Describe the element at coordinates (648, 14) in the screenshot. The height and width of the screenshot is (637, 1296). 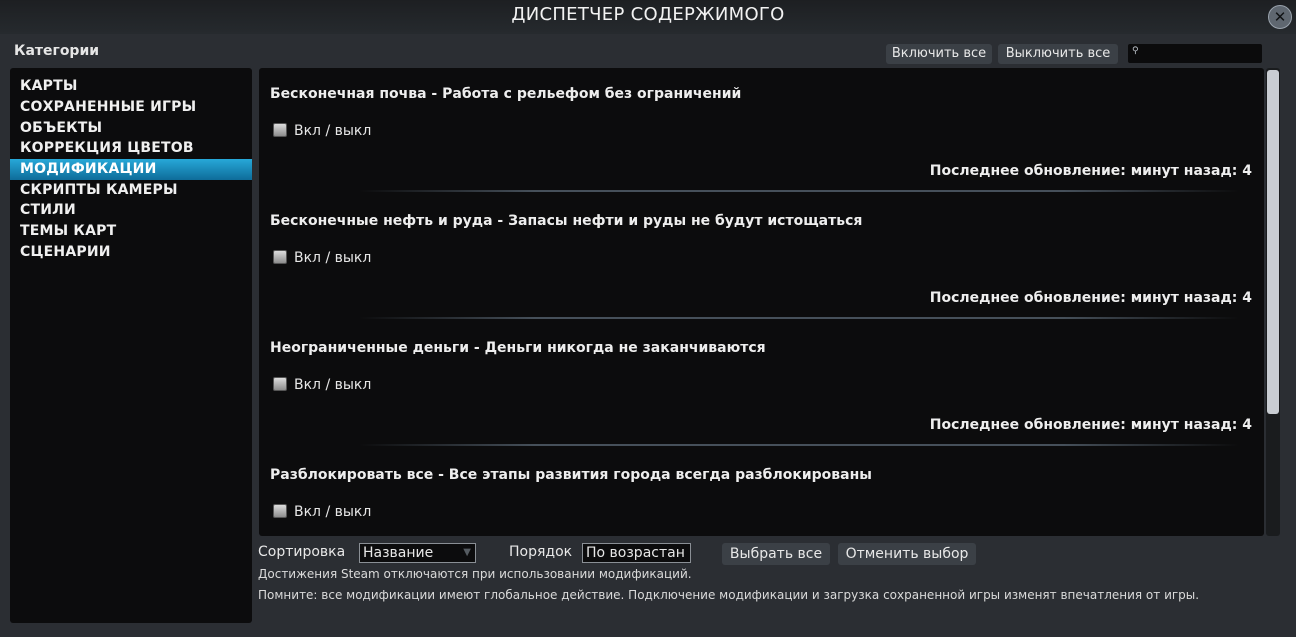
I see `window-title: ДИСПЕТЧЕР СОДЕРЖИМОГО` at that location.